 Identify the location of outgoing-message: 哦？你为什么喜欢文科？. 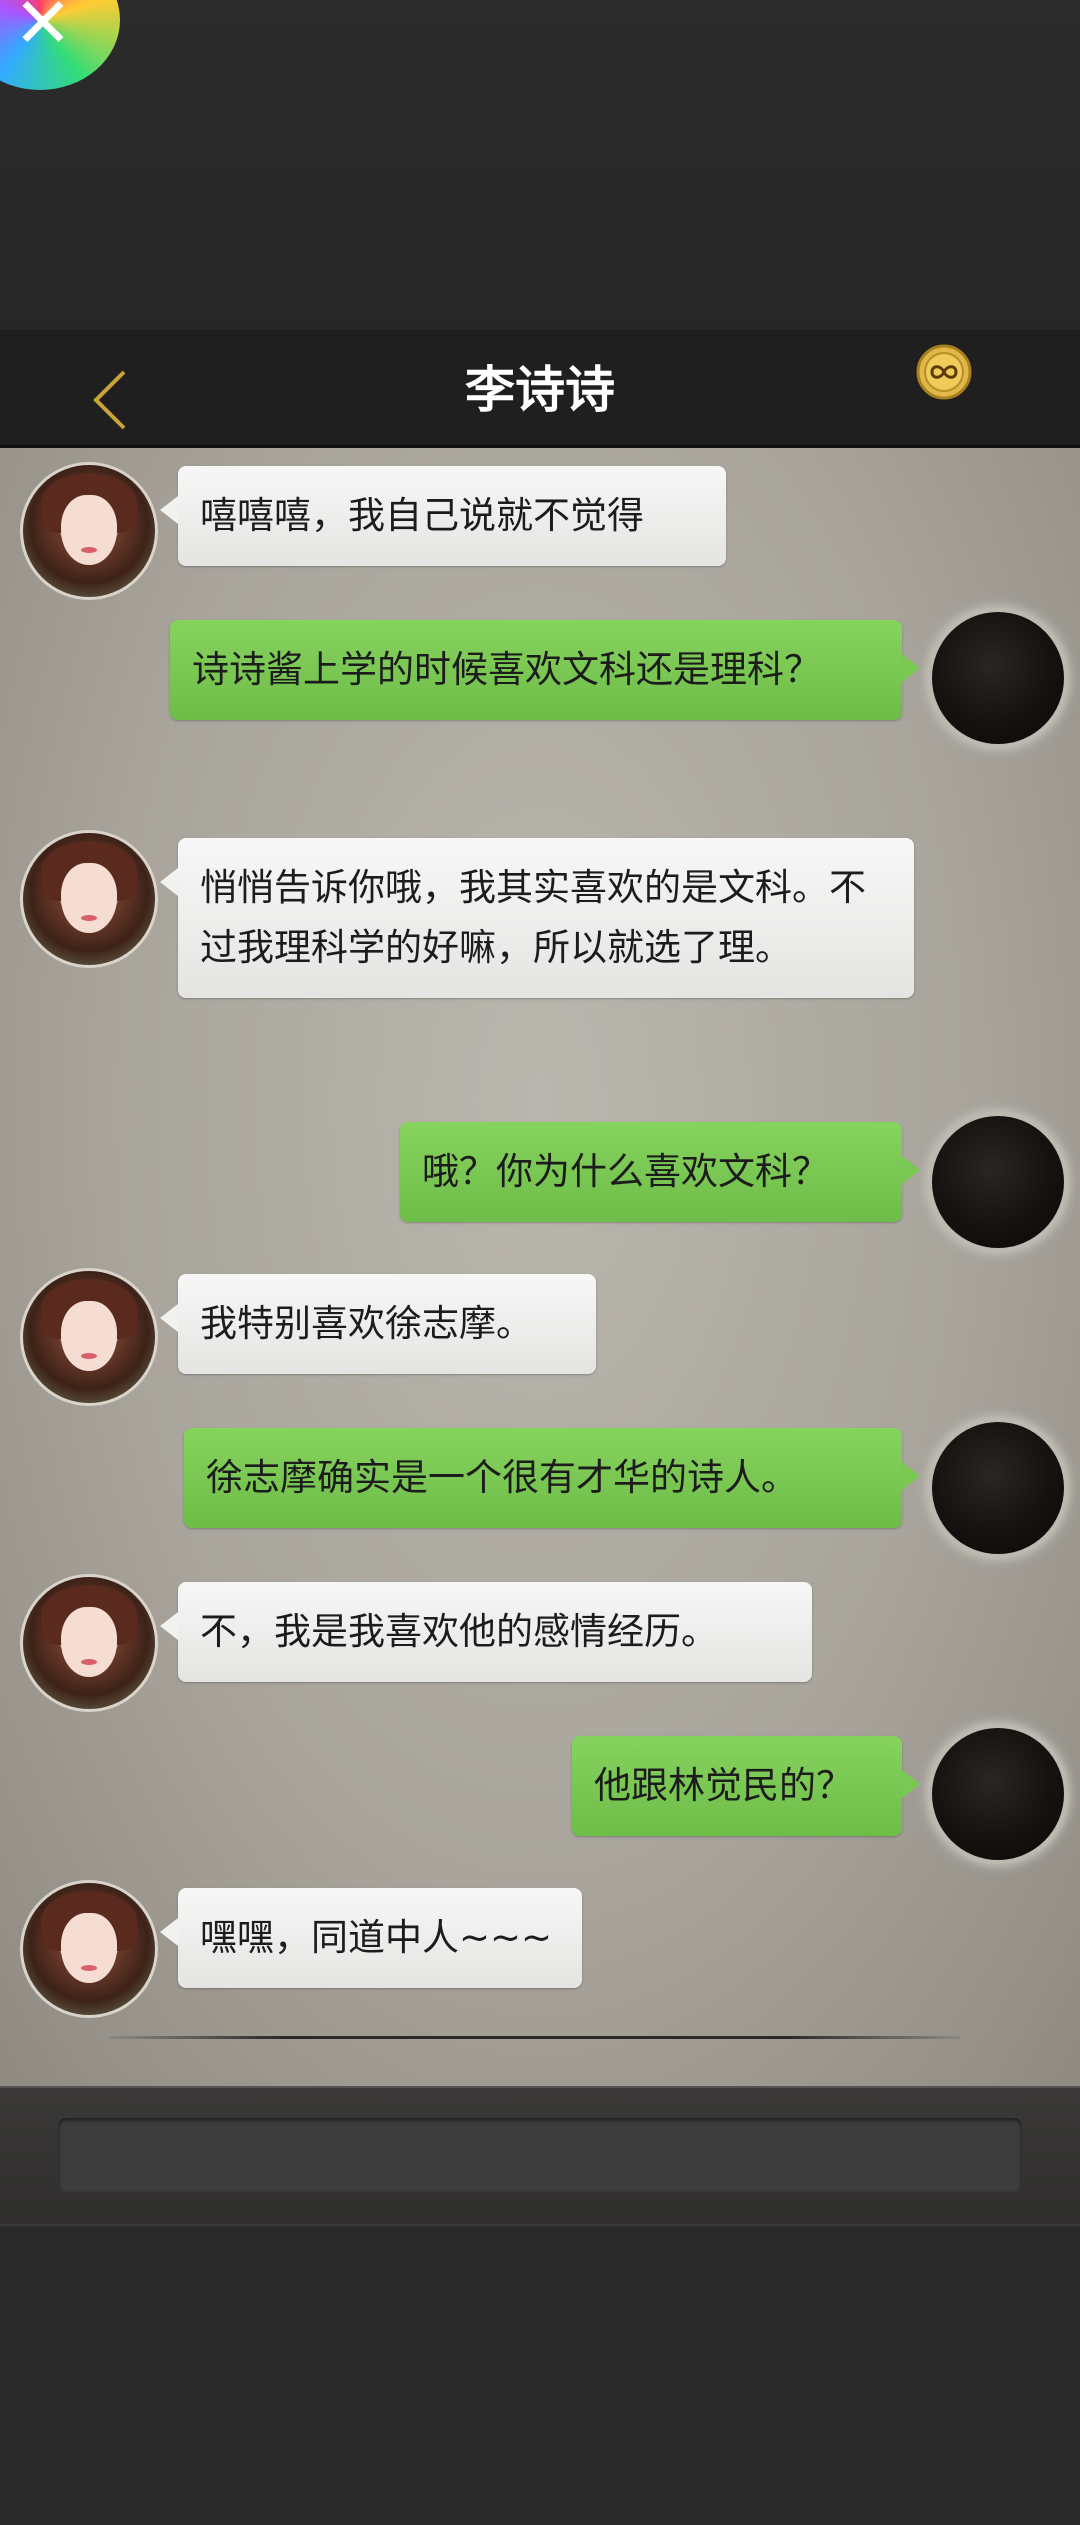
(660, 1172).